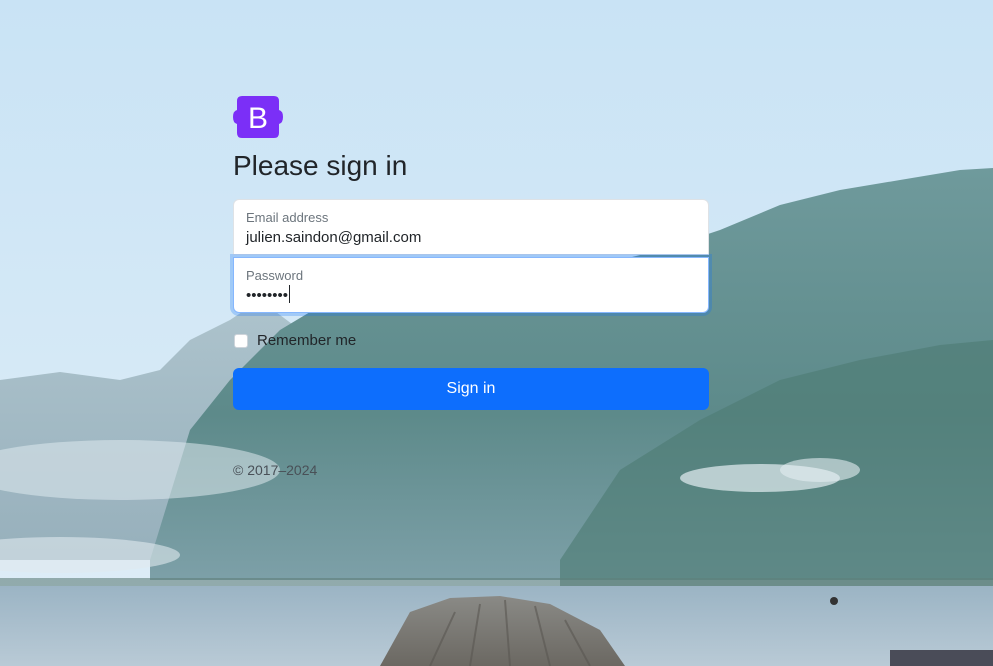 The width and height of the screenshot is (993, 666). Describe the element at coordinates (267, 295) in the screenshot. I see `password-dots: ••••••••` at that location.